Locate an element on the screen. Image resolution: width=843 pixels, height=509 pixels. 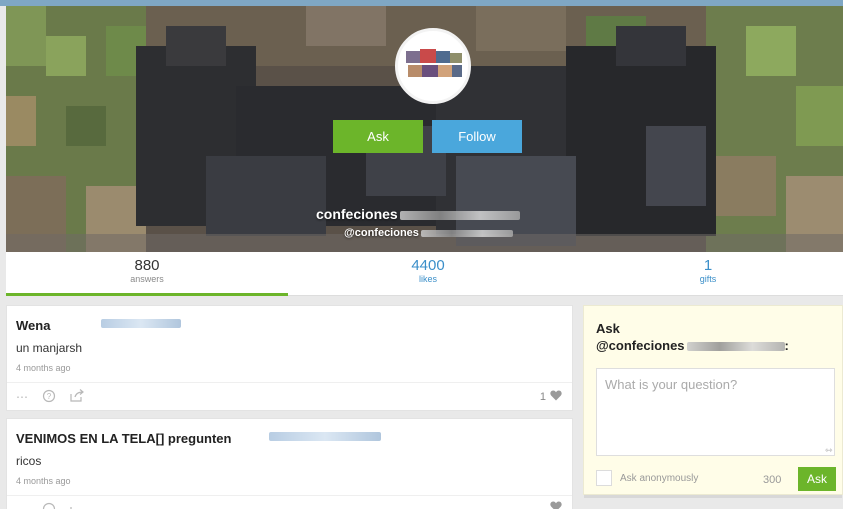
profile-display-name: confeciones is located at coordinates (418, 214).